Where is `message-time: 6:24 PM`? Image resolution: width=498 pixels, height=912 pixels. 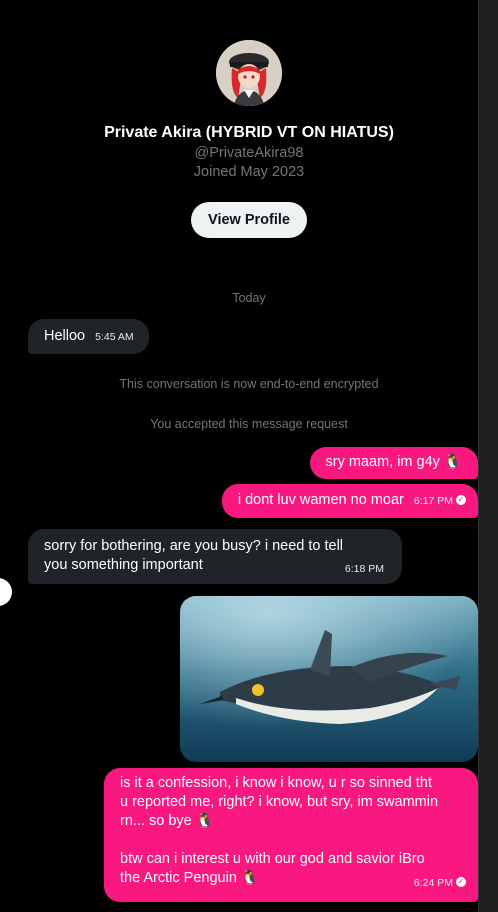 message-time: 6:24 PM is located at coordinates (433, 883).